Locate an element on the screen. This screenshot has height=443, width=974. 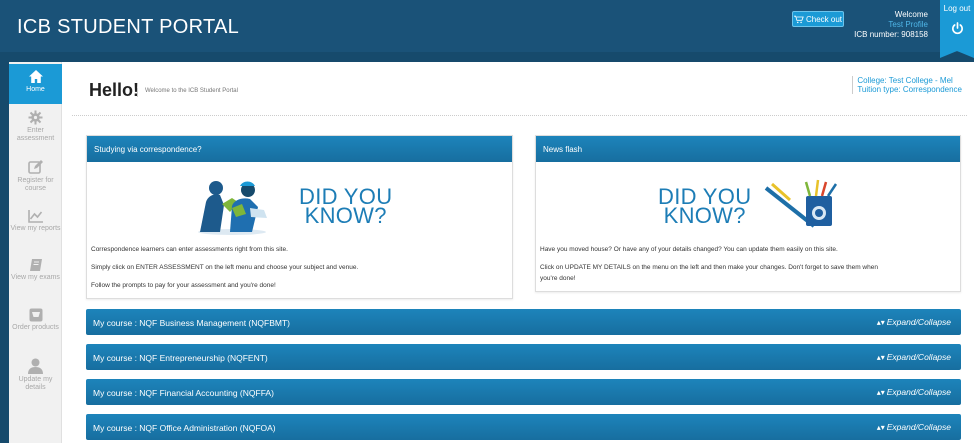
chart-icon is located at coordinates (35, 216).